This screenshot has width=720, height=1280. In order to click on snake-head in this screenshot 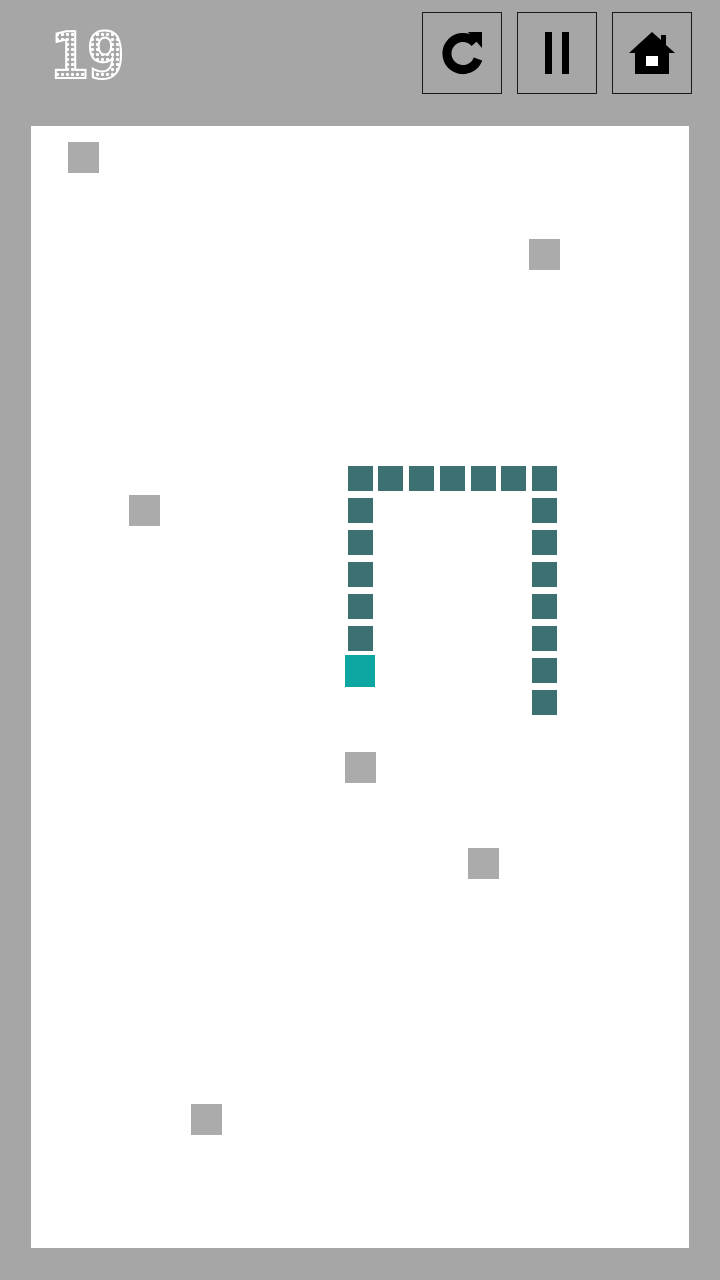, I will do `click(360, 671)`.